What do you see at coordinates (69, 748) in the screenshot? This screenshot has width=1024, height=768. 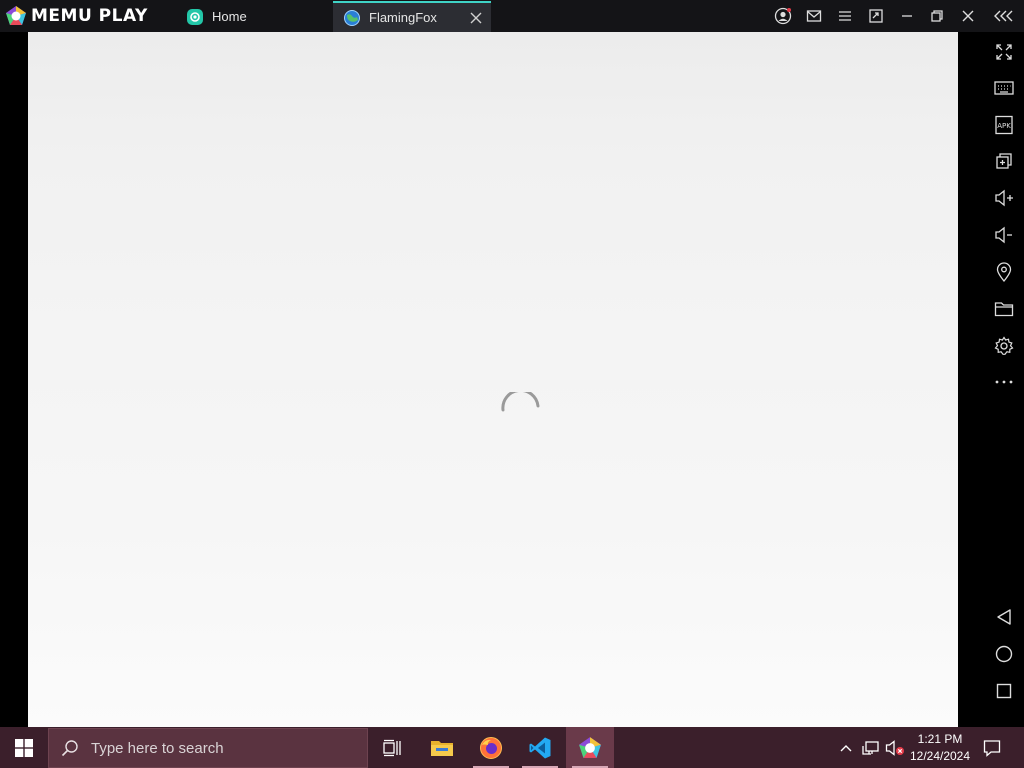 I see `search-icon` at bounding box center [69, 748].